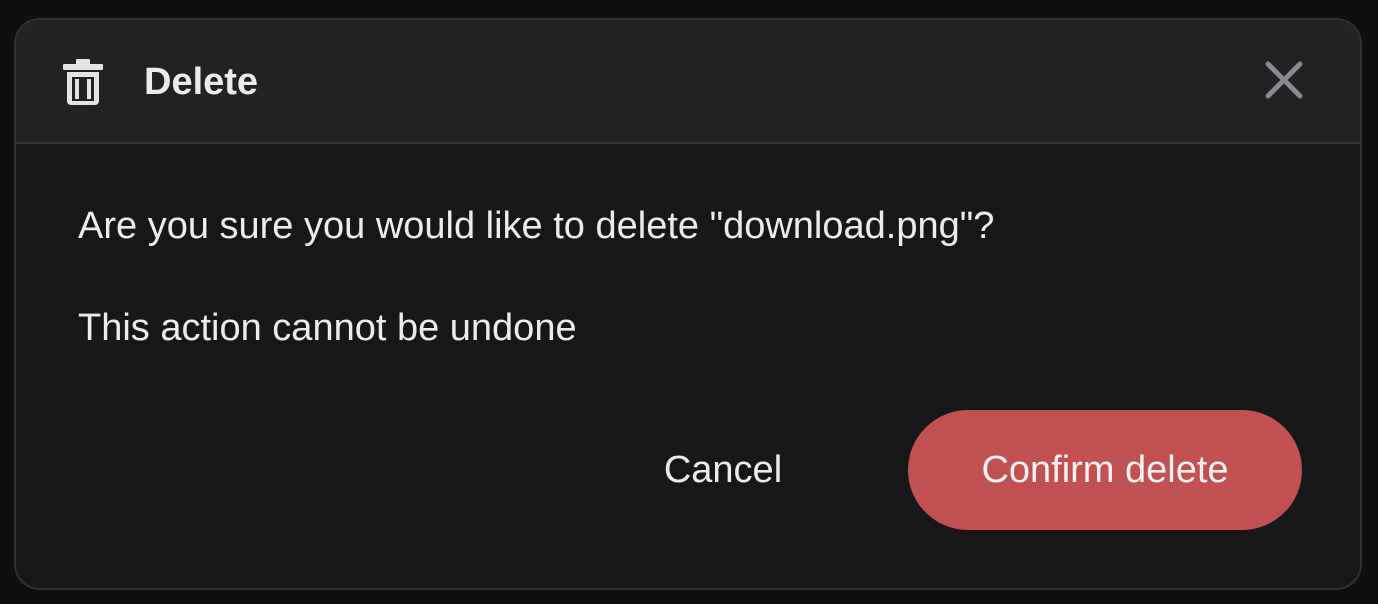 The height and width of the screenshot is (604, 1378). Describe the element at coordinates (723, 470) in the screenshot. I see `cancel-button: Cancel` at that location.